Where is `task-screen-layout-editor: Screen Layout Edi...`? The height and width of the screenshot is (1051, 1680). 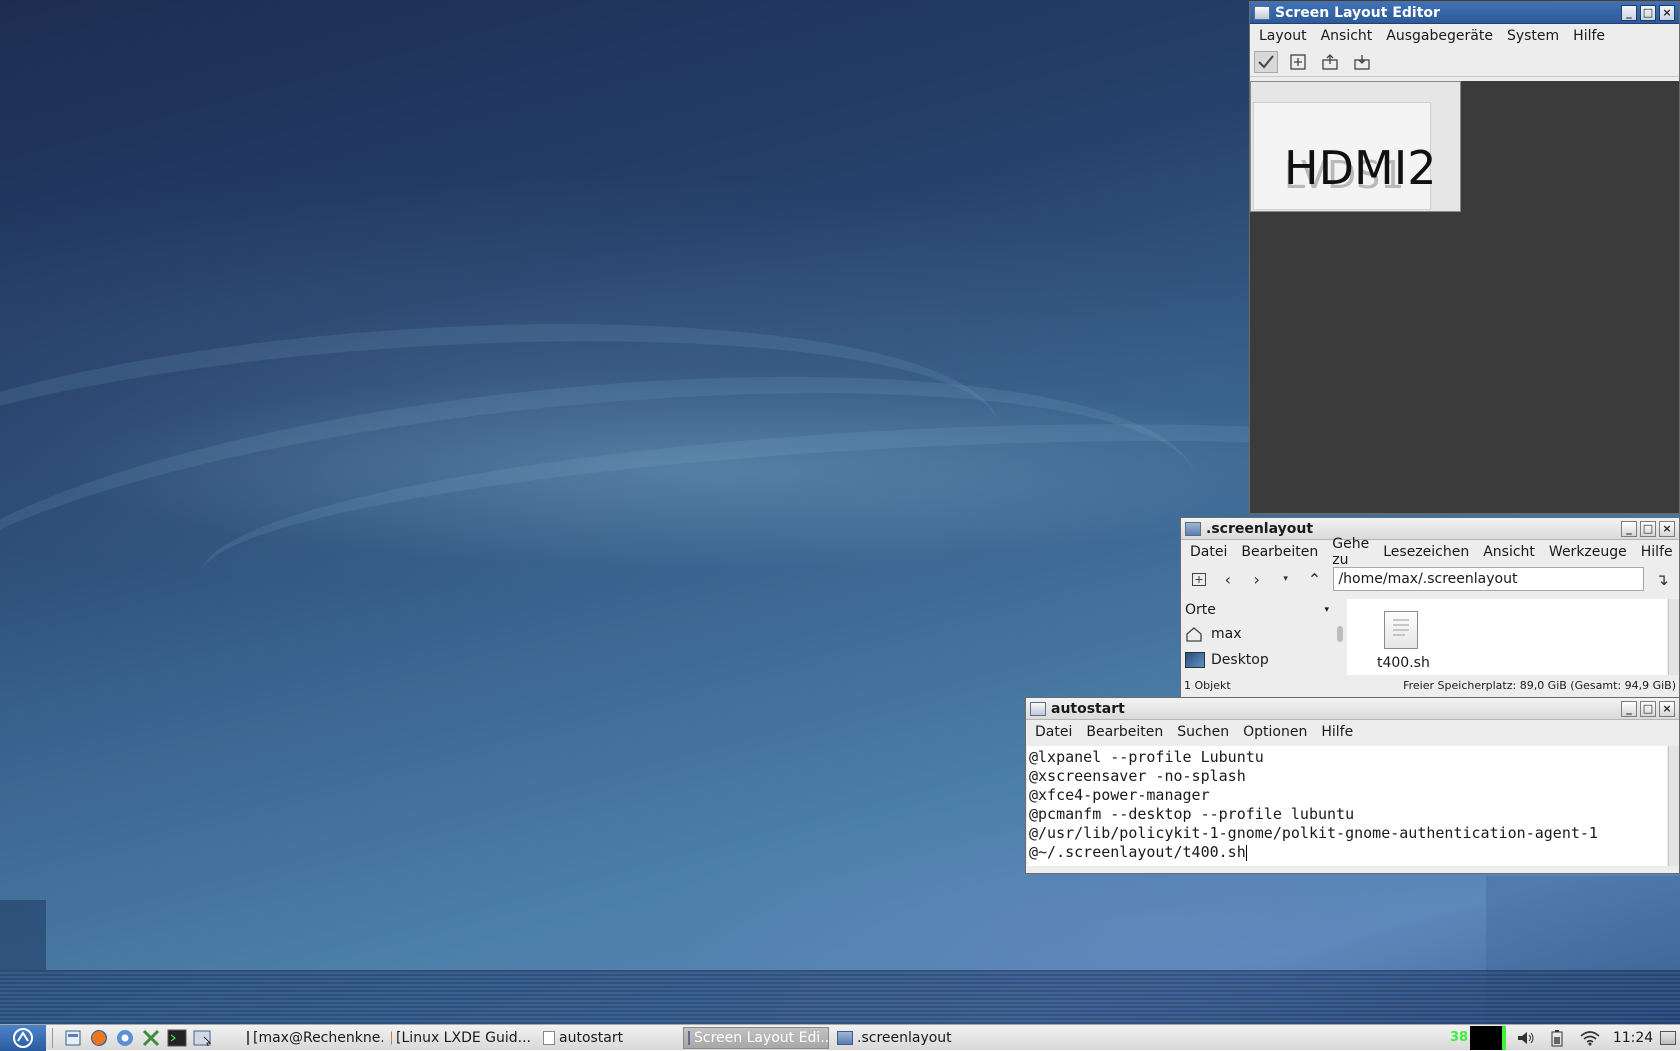
task-screen-layout-editor: Screen Layout Edi... is located at coordinates (756, 1037).